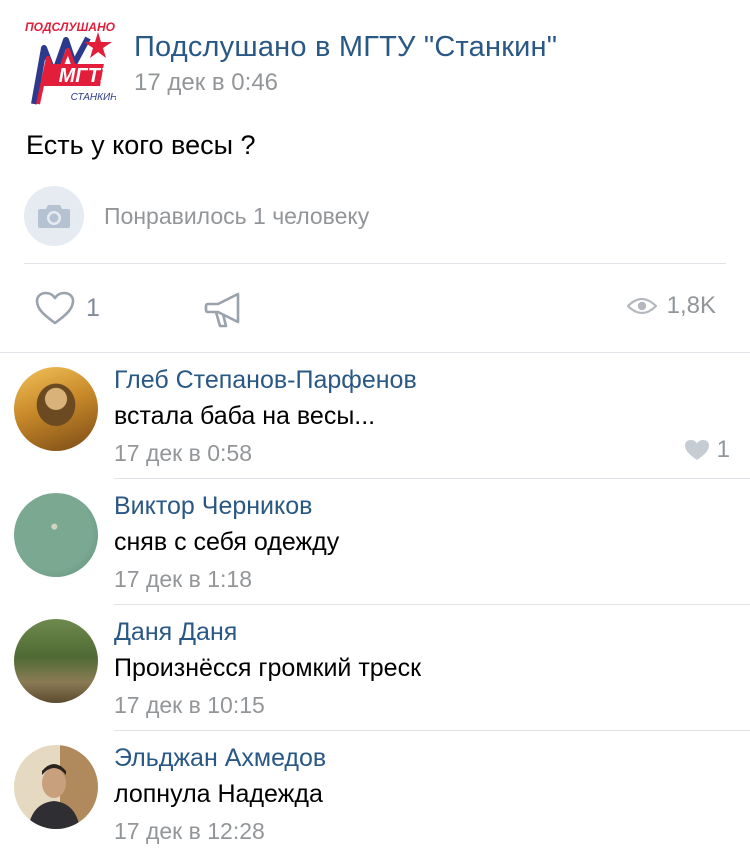 The height and width of the screenshot is (856, 750). I want to click on group-avatar: ПОДСЛУШАНО МГТУ СТАНКИН, so click(71, 64).